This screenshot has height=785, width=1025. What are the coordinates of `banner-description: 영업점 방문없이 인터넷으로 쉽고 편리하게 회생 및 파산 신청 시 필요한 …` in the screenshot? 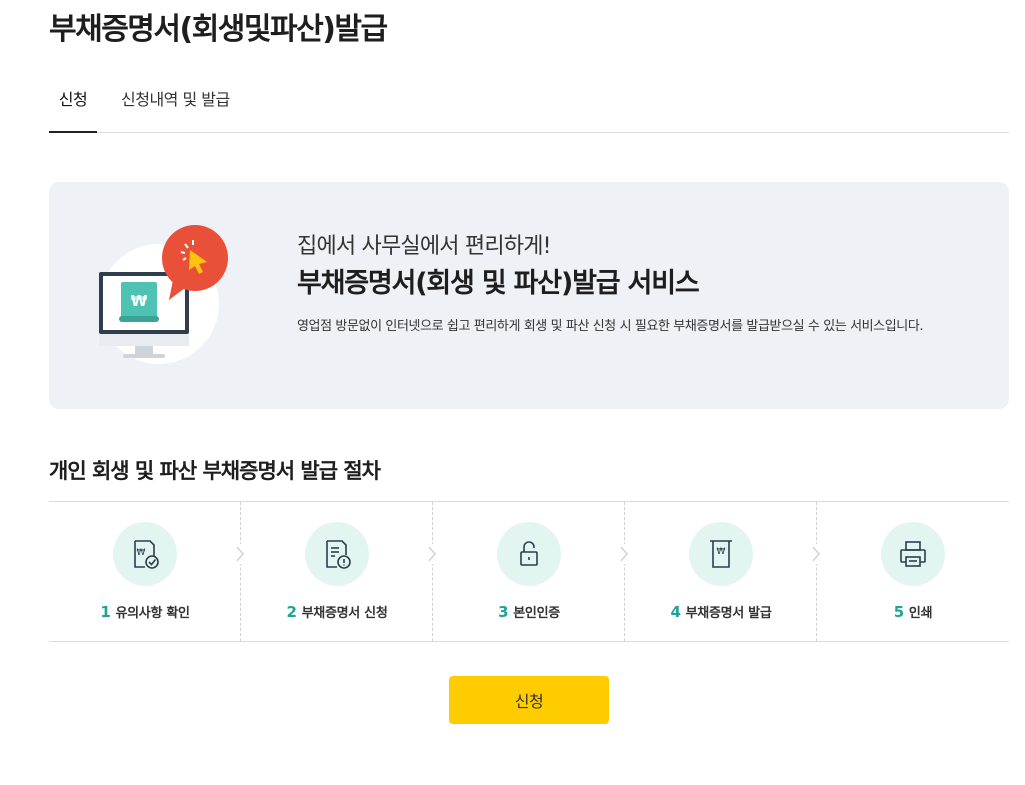 It's located at (610, 326).